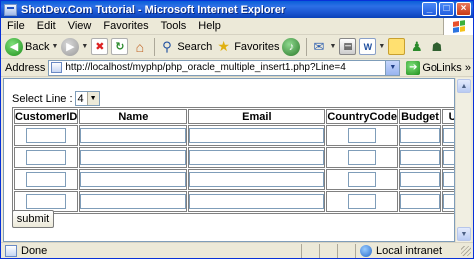 This screenshot has height=259, width=474. Describe the element at coordinates (195, 46) in the screenshot. I see `search-label: Search` at that location.